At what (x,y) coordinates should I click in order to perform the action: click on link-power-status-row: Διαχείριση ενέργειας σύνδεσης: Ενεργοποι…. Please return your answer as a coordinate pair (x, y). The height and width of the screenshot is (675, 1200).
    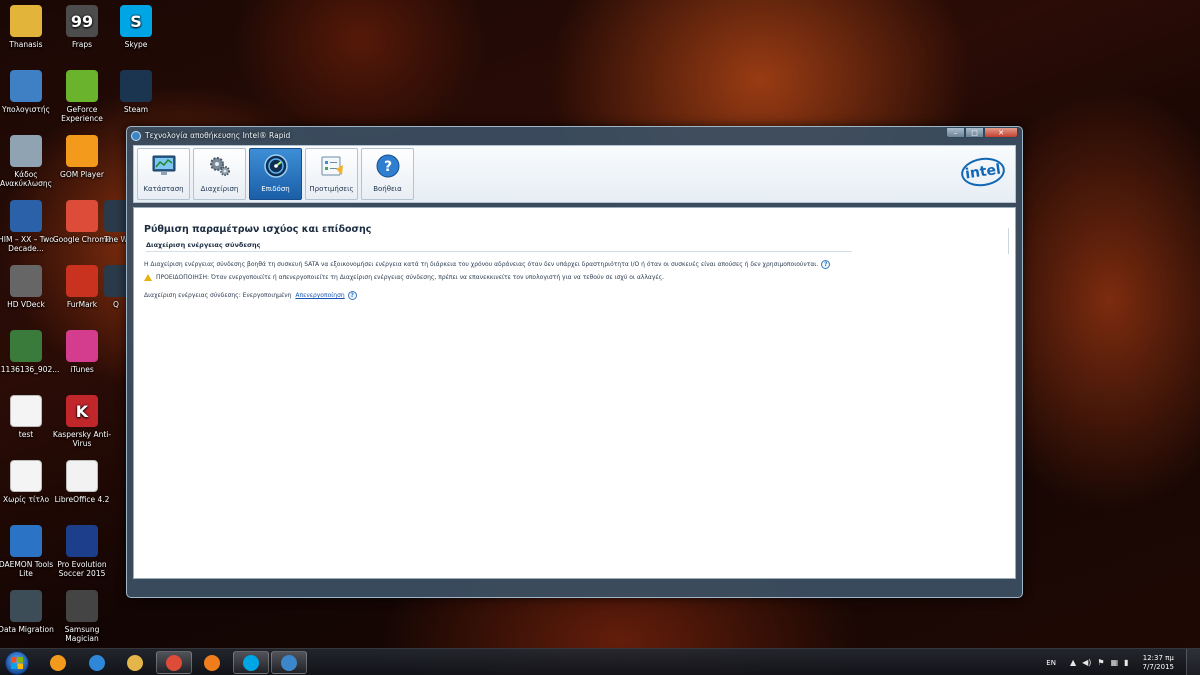
    Looking at the image, I should click on (250, 295).